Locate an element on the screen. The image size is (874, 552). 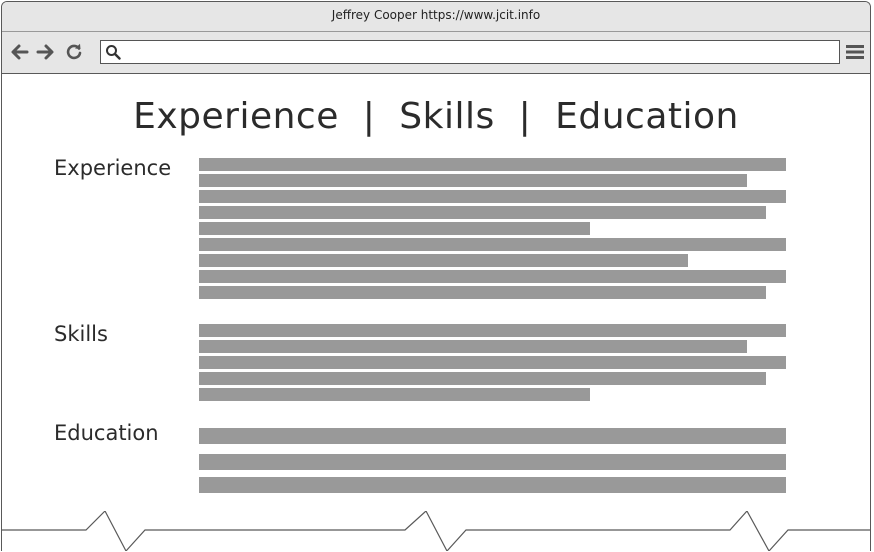
hamburger-menu-icon is located at coordinates (855, 52).